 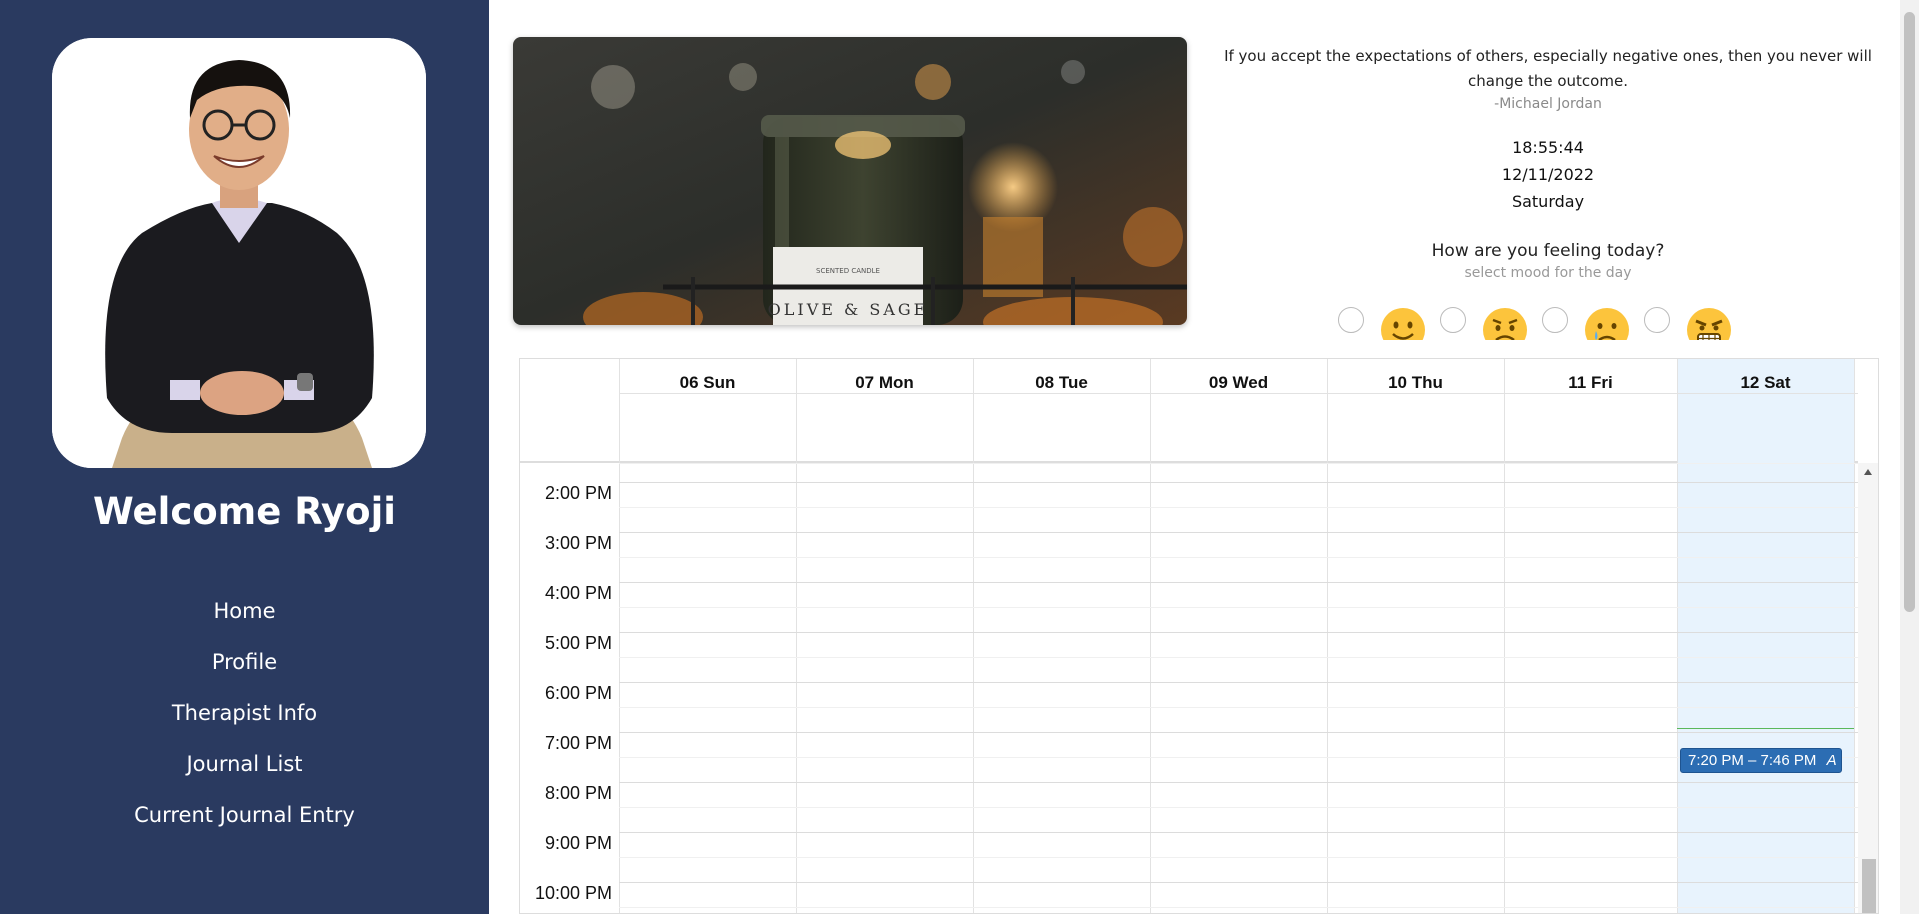 I want to click on mood-option-sad, so click(x=1586, y=320).